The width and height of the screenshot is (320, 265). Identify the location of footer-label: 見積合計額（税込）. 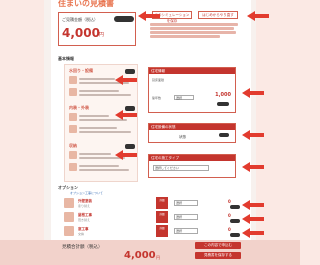
(82, 247).